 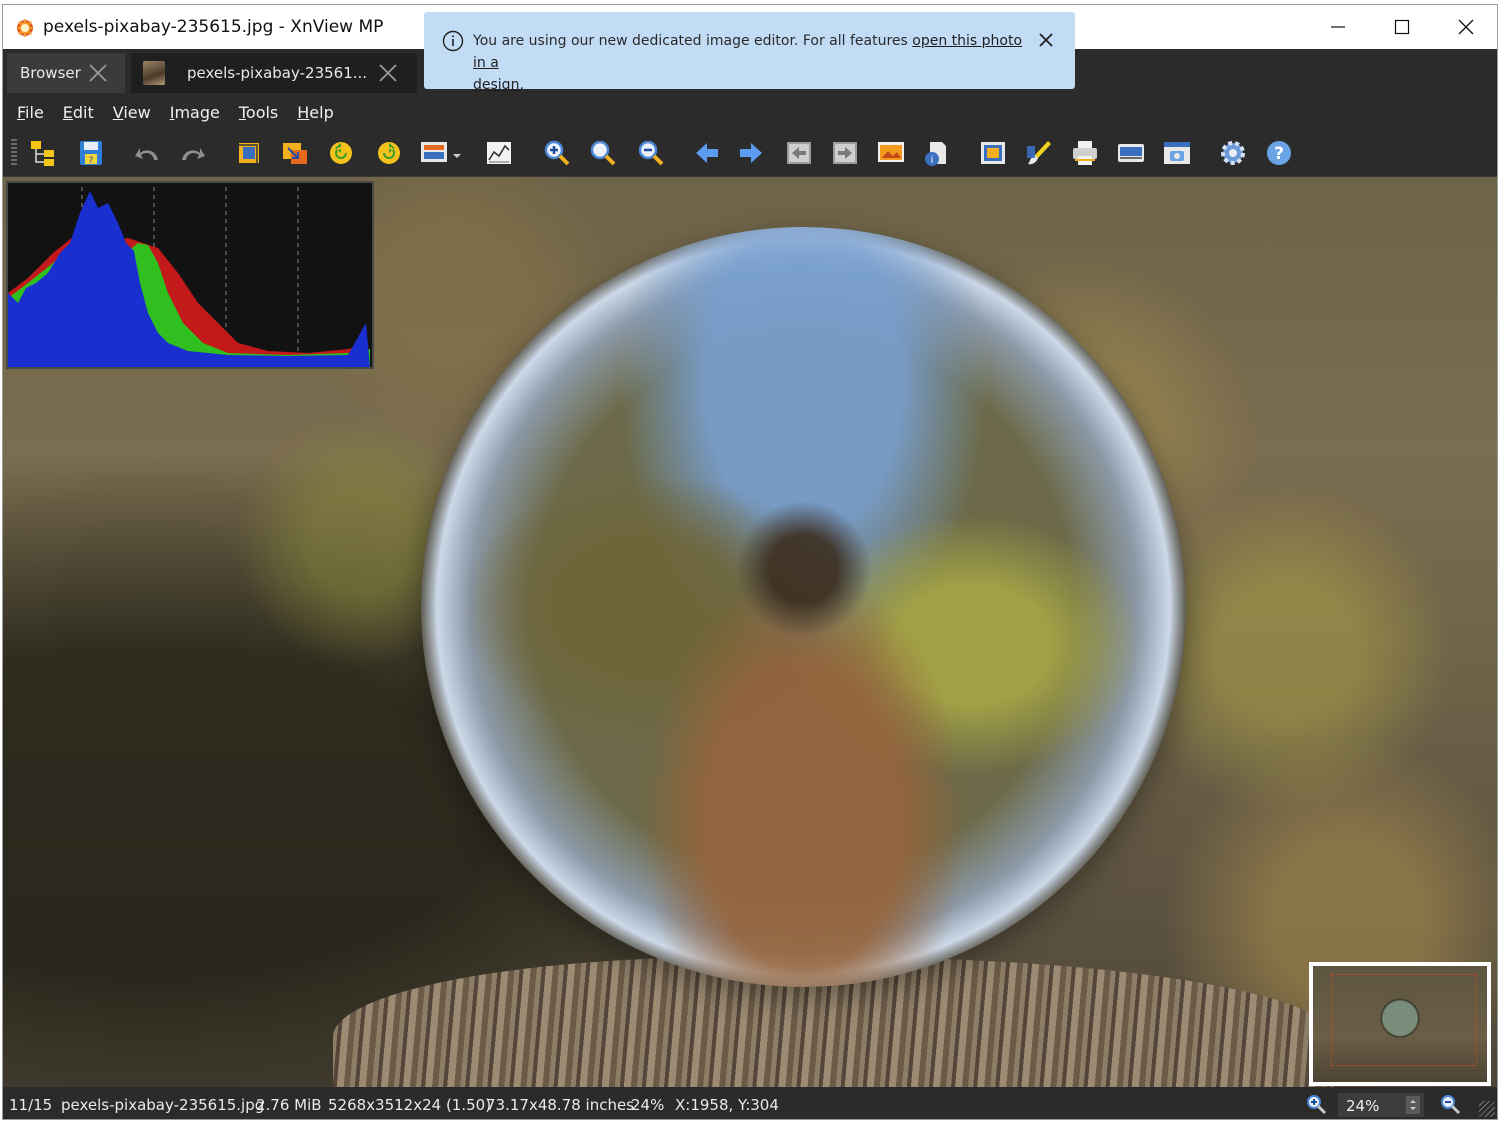 What do you see at coordinates (750, 112) in the screenshot?
I see `menu-bar: File Edit View Image Tools Help` at bounding box center [750, 112].